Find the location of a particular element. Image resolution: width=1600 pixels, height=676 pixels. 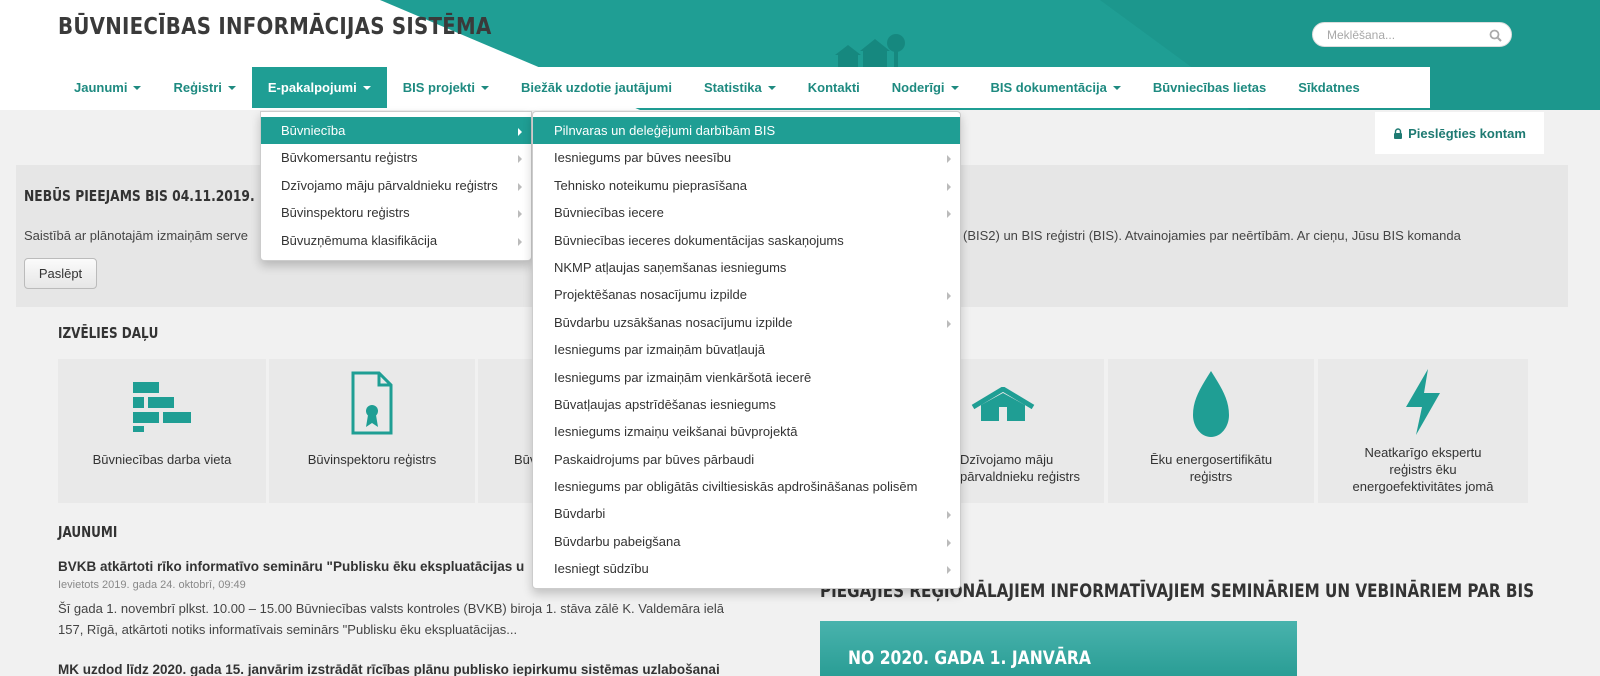

tile-buvniecibas-darba-vieta: Būvniecības darba vieta is located at coordinates (162, 431).